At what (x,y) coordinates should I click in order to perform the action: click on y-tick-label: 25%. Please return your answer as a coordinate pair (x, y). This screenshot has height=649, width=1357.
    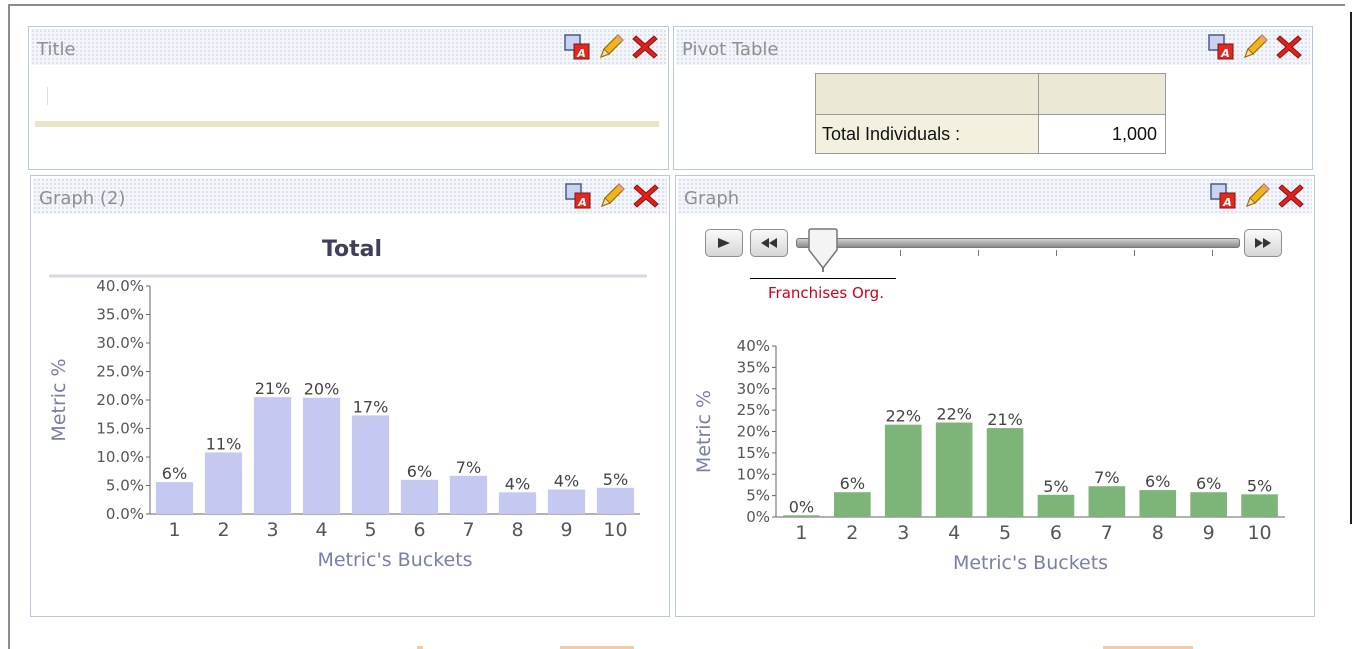
    Looking at the image, I should click on (753, 410).